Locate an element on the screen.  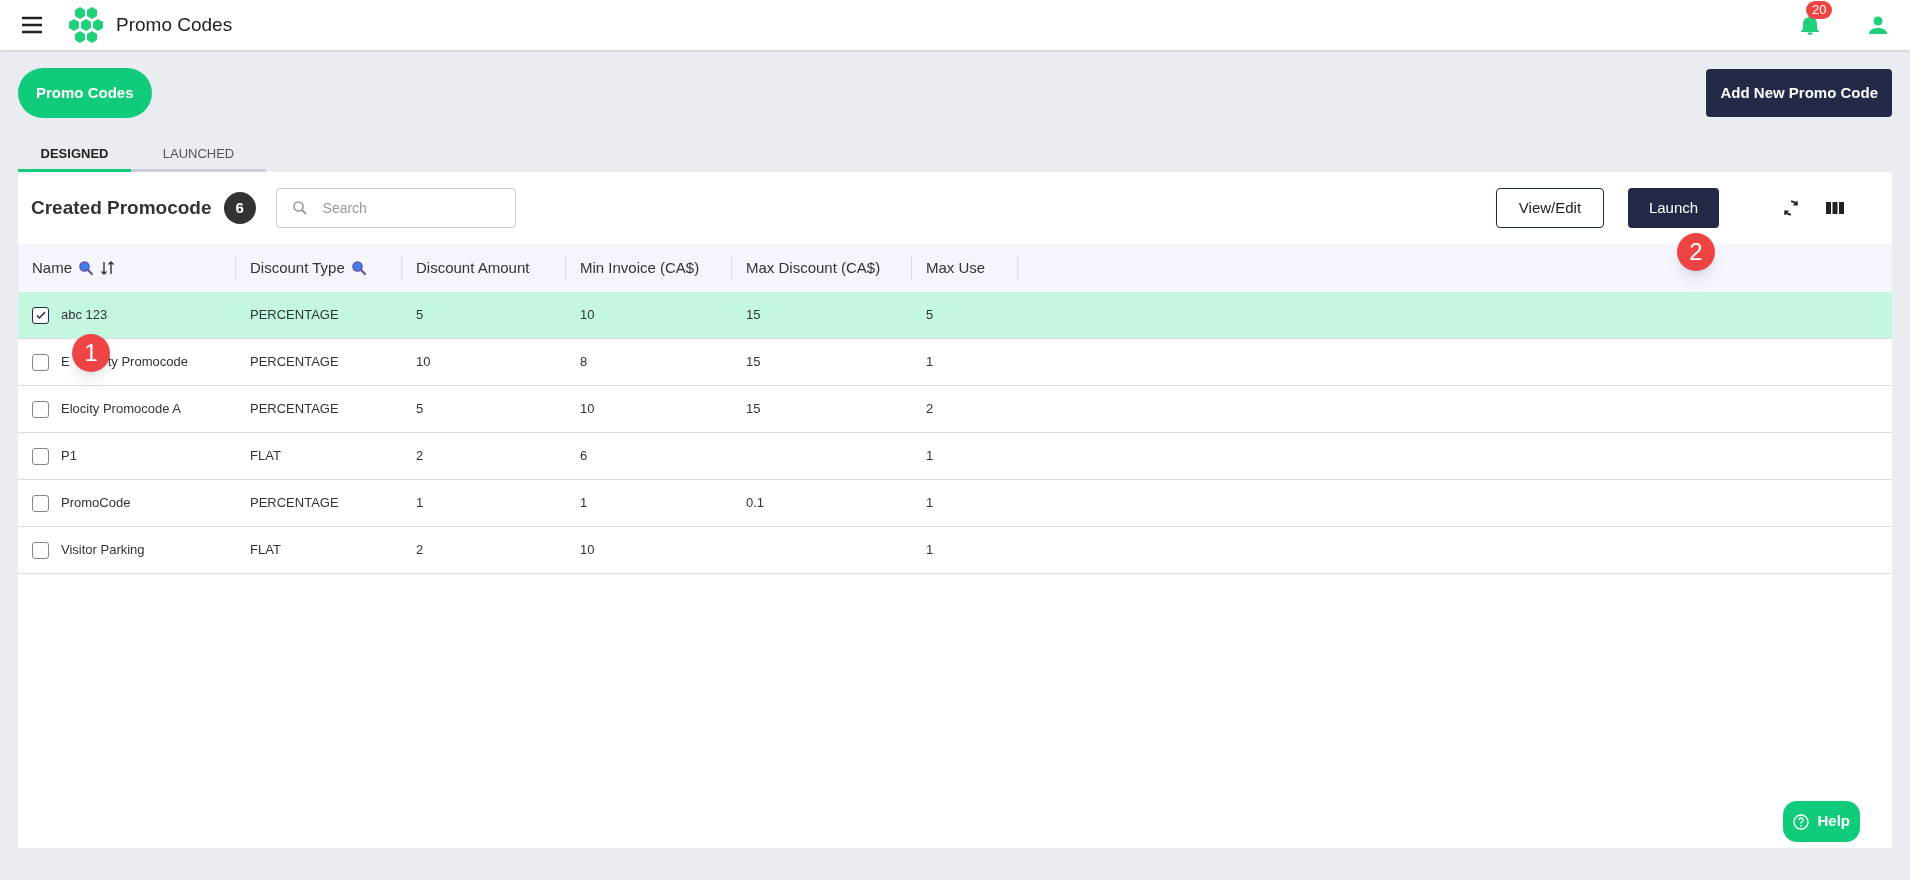
table-cell-text: P1 is located at coordinates (69, 456).